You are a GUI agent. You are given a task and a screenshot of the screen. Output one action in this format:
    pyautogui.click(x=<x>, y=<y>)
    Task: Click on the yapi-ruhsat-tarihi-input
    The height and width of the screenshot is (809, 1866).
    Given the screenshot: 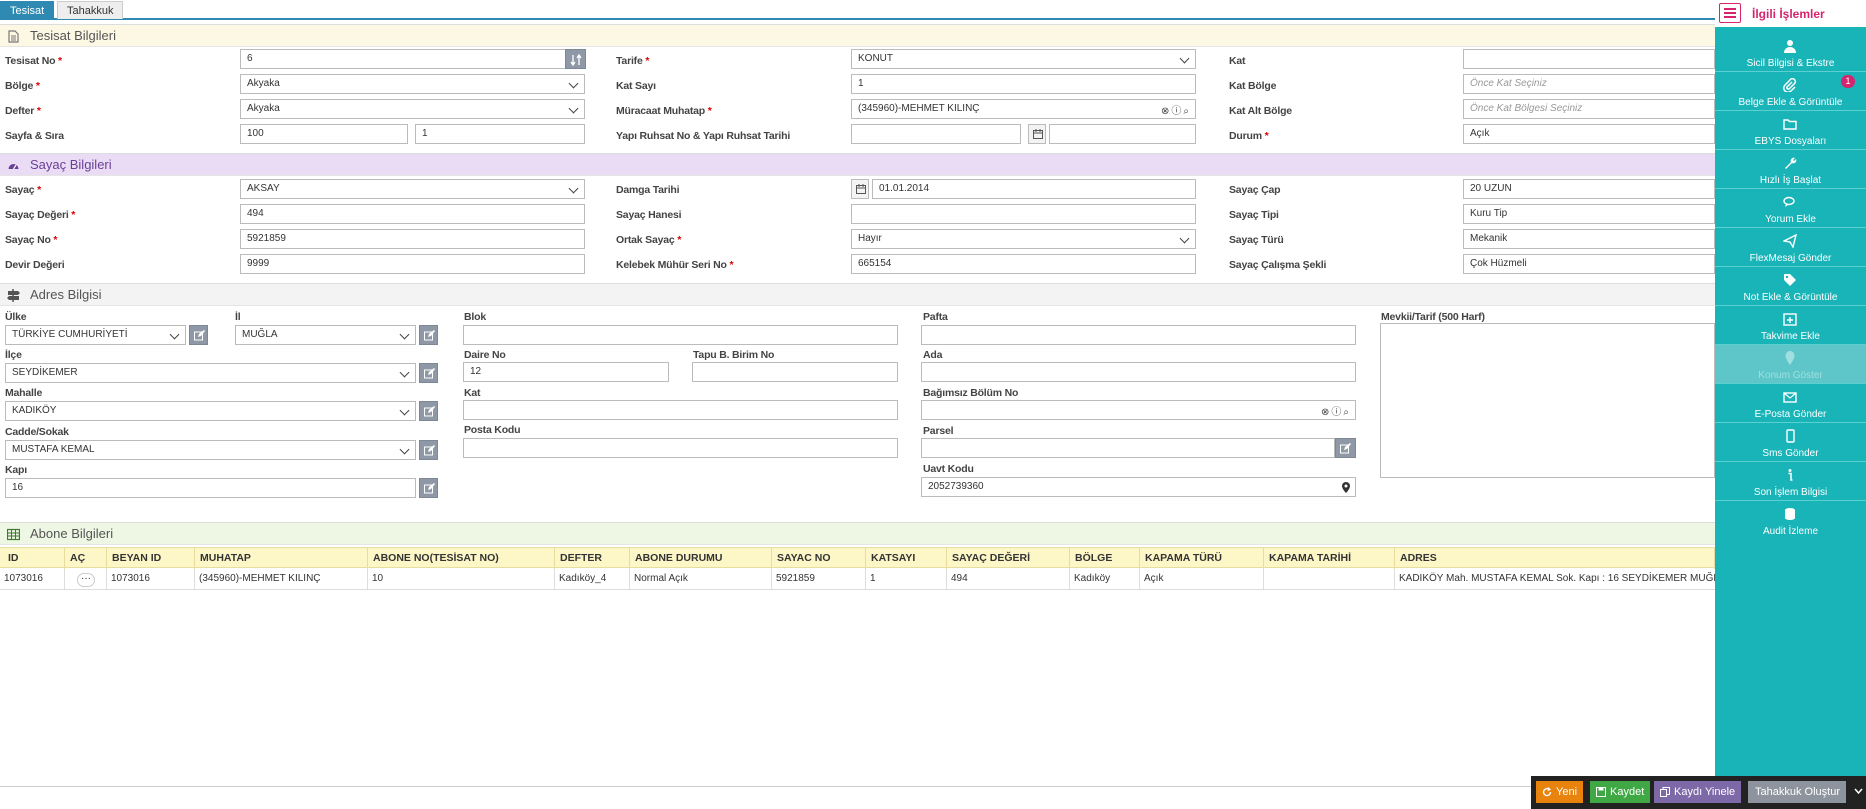 What is the action you would take?
    pyautogui.click(x=1122, y=134)
    